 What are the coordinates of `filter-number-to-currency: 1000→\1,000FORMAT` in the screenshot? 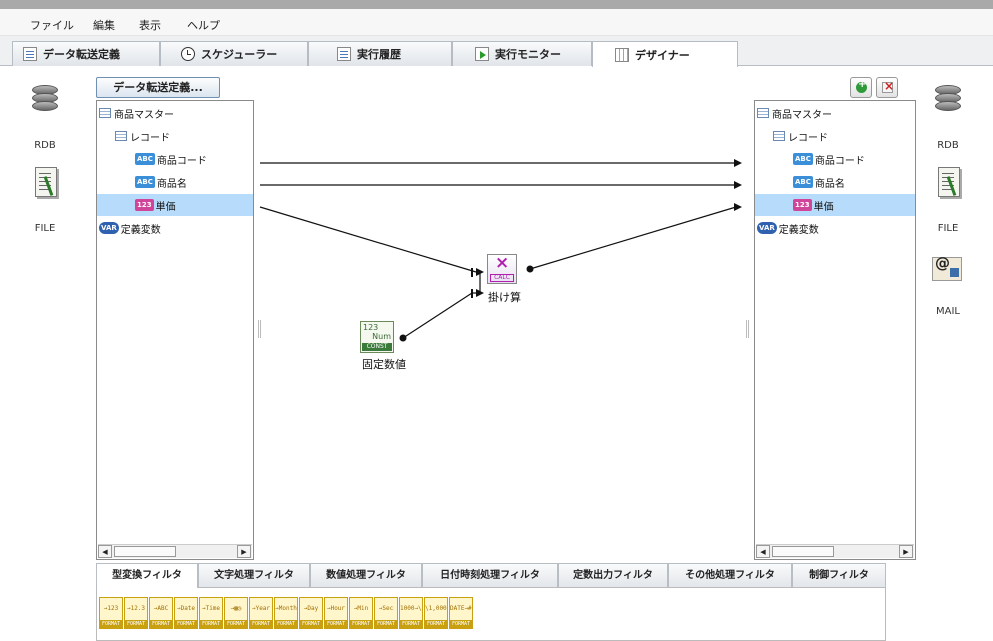 It's located at (411, 613).